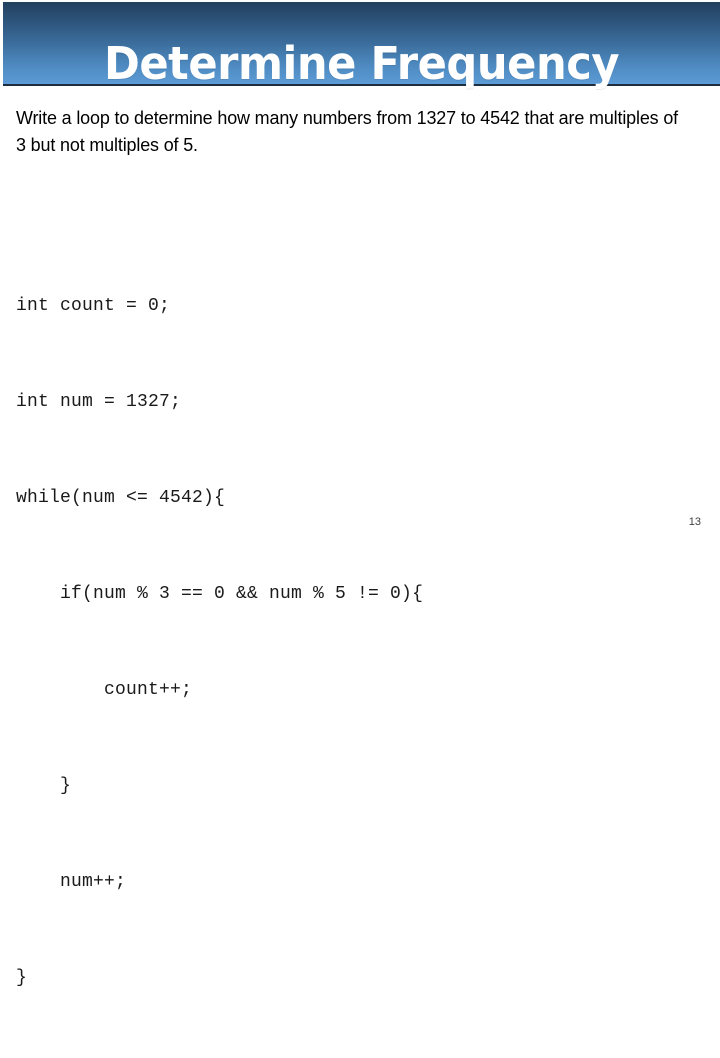  What do you see at coordinates (121, 498) in the screenshot?
I see `code-line: while(num <= 4542){` at bounding box center [121, 498].